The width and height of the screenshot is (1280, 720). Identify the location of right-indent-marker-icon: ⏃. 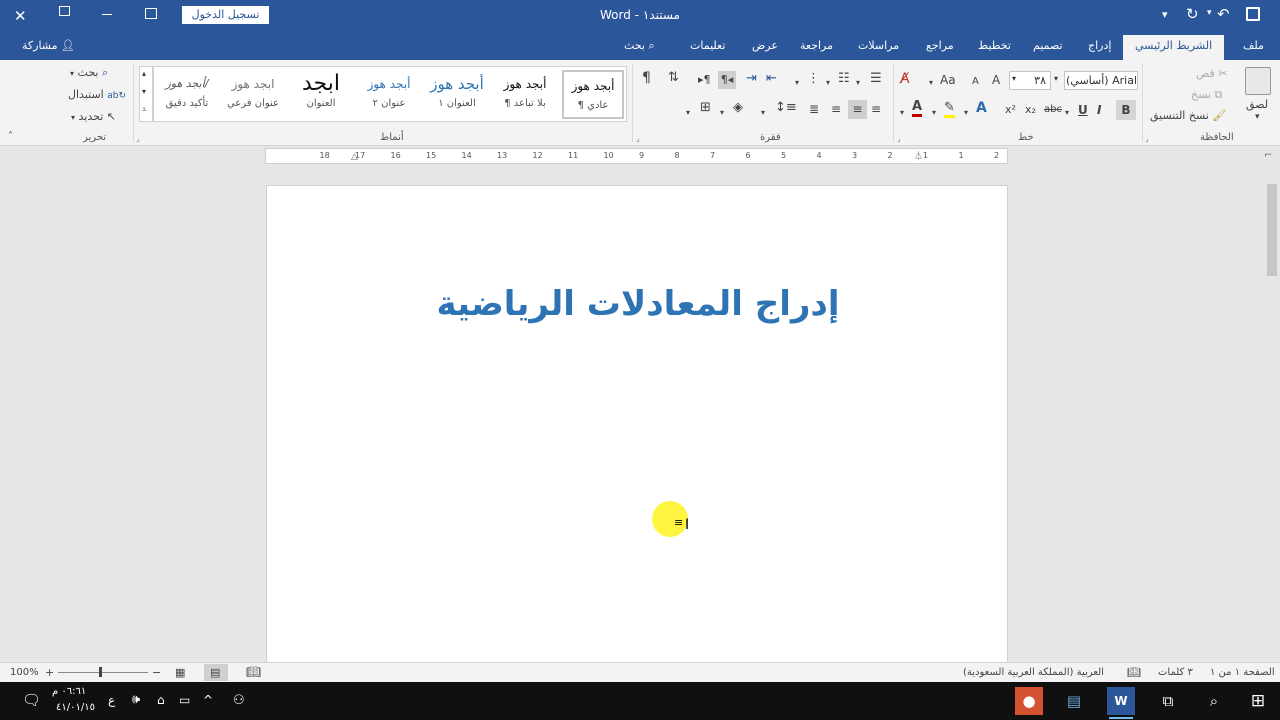
(918, 155).